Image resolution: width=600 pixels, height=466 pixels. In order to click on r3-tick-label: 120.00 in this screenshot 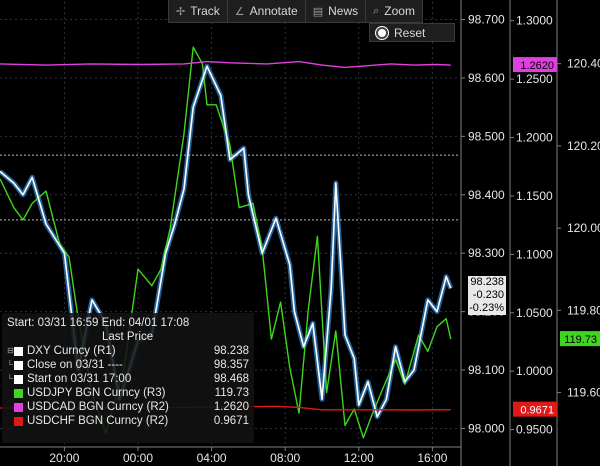, I will do `click(583, 228)`.